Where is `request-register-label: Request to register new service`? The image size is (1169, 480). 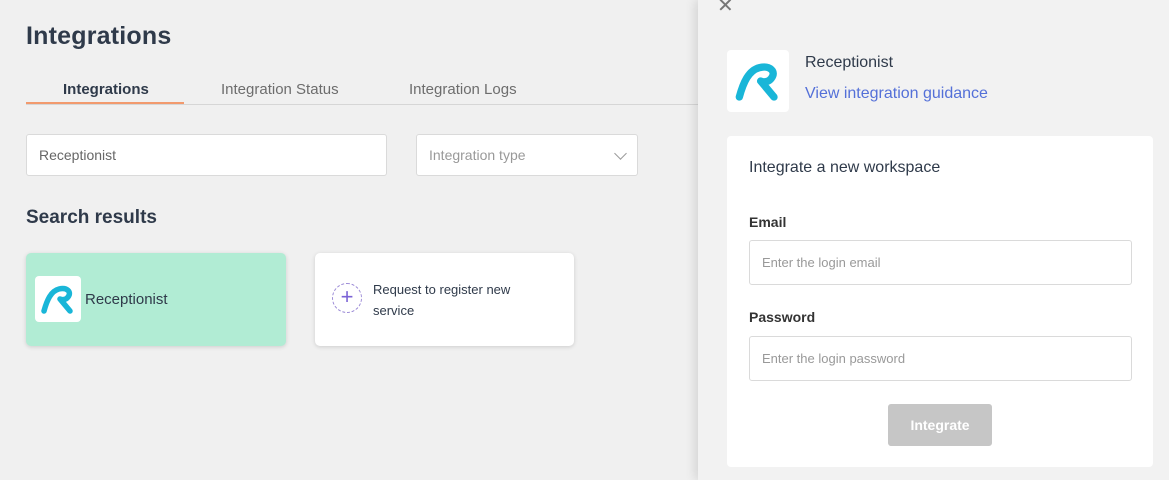
request-register-label: Request to register new service is located at coordinates (442, 300).